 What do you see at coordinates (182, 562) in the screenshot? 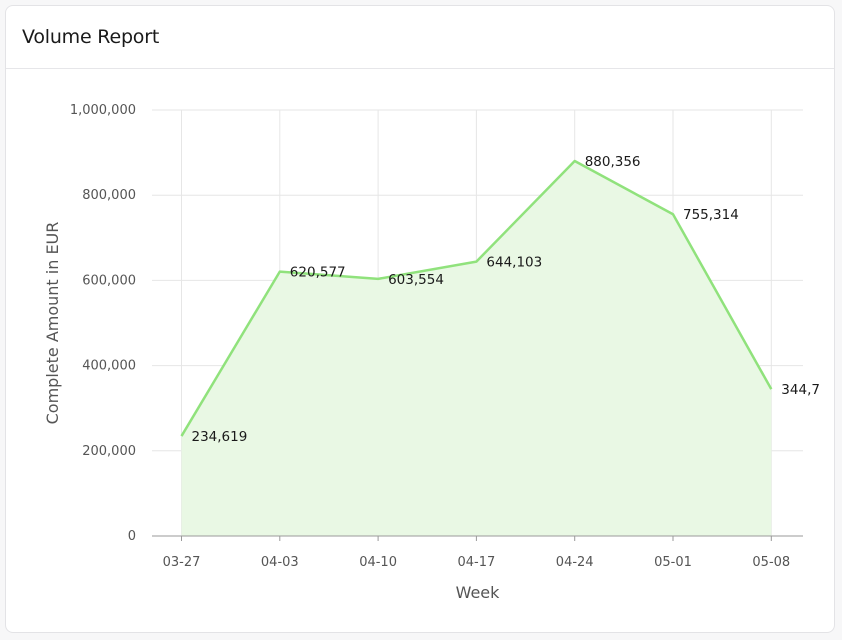
I see `x-tick-label: 03-27` at bounding box center [182, 562].